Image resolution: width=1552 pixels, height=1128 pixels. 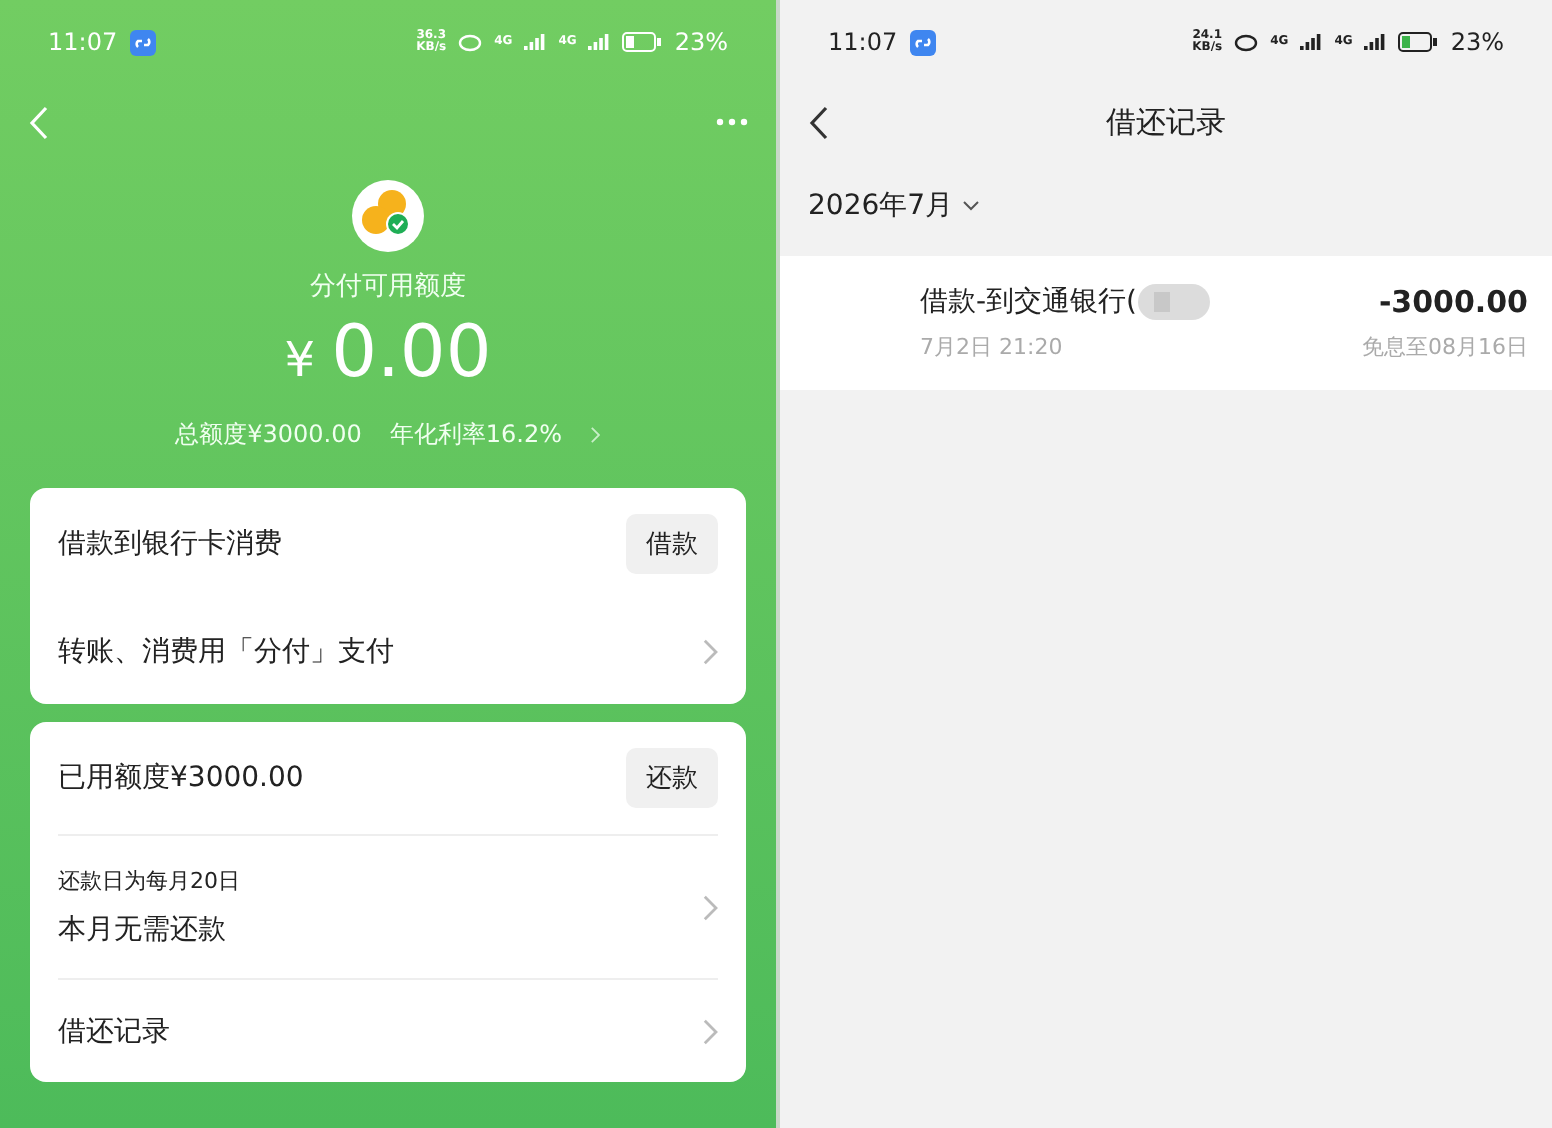 What do you see at coordinates (411, 353) in the screenshot?
I see `available-amount: 0.00` at bounding box center [411, 353].